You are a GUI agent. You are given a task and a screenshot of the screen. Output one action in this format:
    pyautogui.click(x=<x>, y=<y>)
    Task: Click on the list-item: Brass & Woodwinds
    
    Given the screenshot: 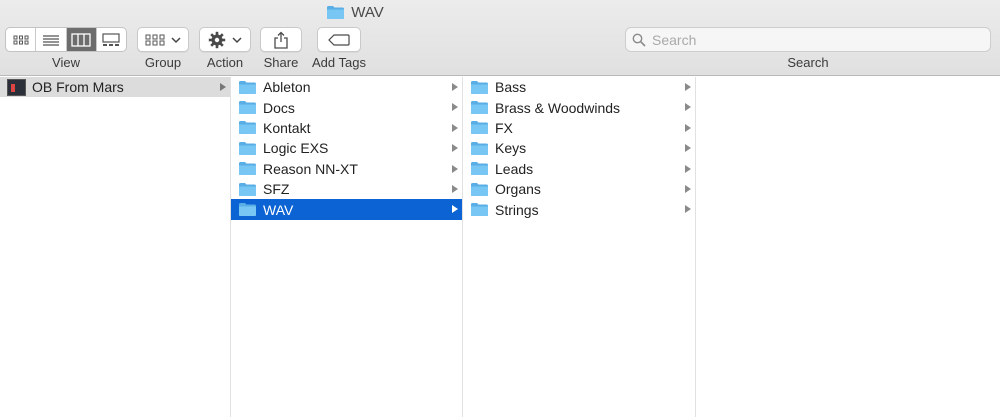 What is the action you would take?
    pyautogui.click(x=579, y=107)
    